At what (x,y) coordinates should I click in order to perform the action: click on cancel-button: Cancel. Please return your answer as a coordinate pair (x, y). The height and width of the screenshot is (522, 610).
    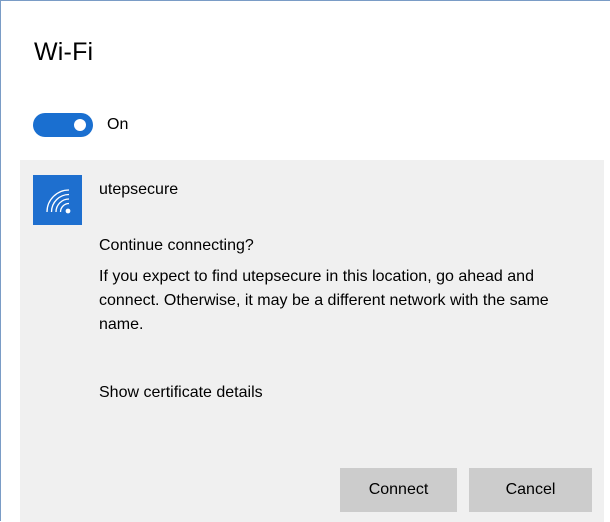
    Looking at the image, I should click on (530, 490).